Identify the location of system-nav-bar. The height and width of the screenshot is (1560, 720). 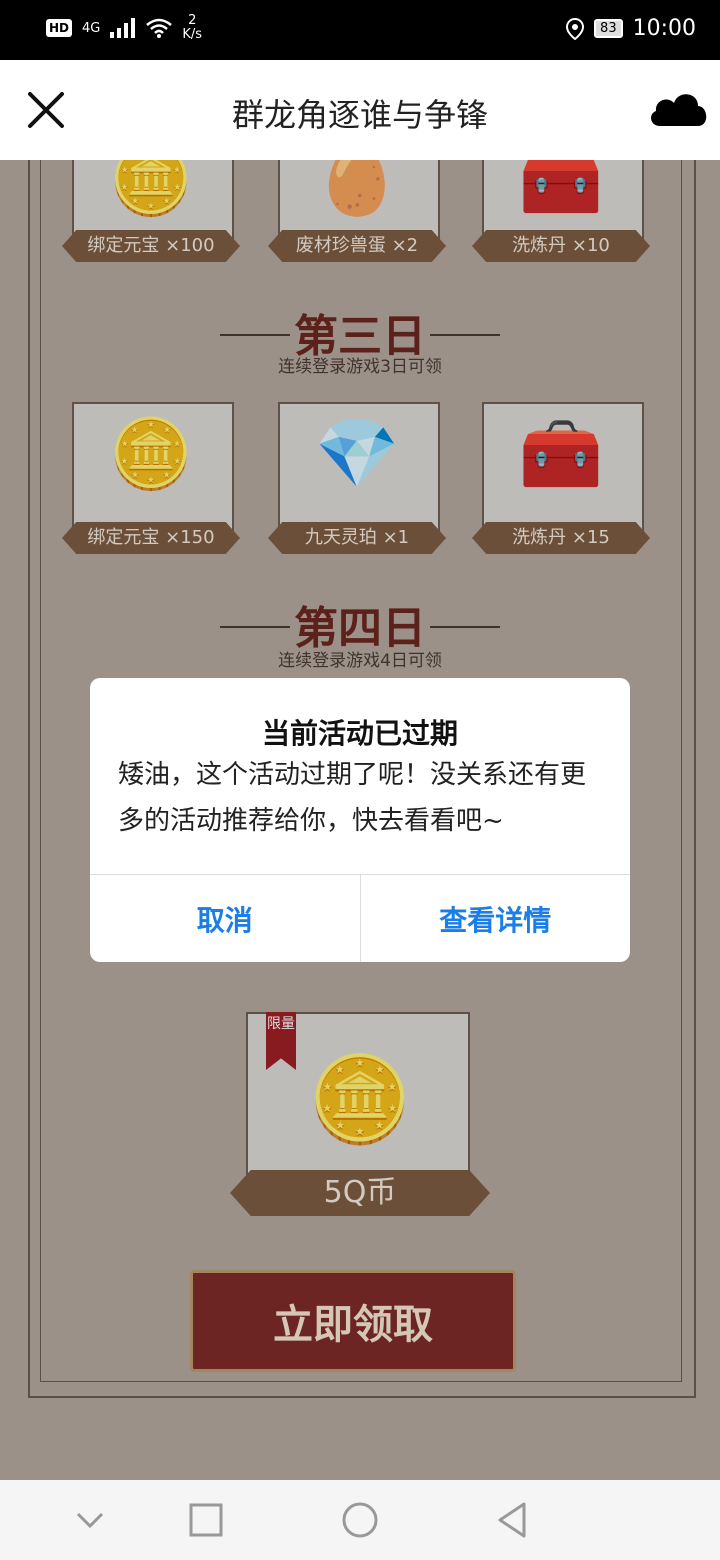
(360, 1520).